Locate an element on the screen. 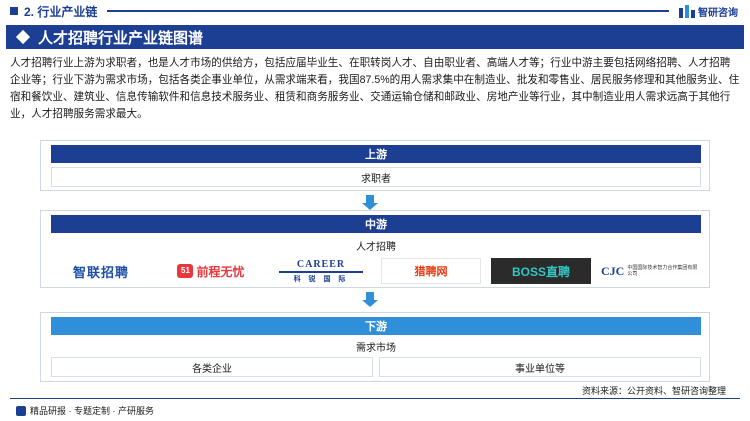 The image size is (750, 421). footer: 资料来源：公开资料、智研咨询整理 精品研报 · 专题定制 · 产研服务 is located at coordinates (375, 403).